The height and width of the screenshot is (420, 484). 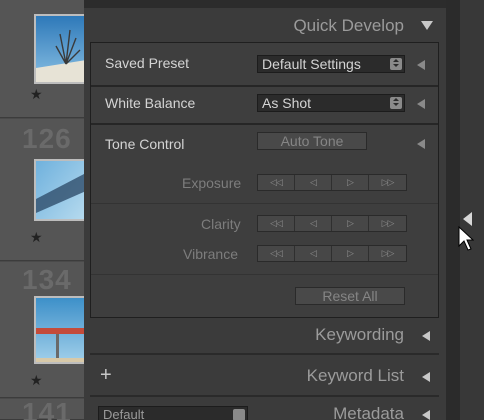 What do you see at coordinates (472, 210) in the screenshot?
I see `window-background` at bounding box center [472, 210].